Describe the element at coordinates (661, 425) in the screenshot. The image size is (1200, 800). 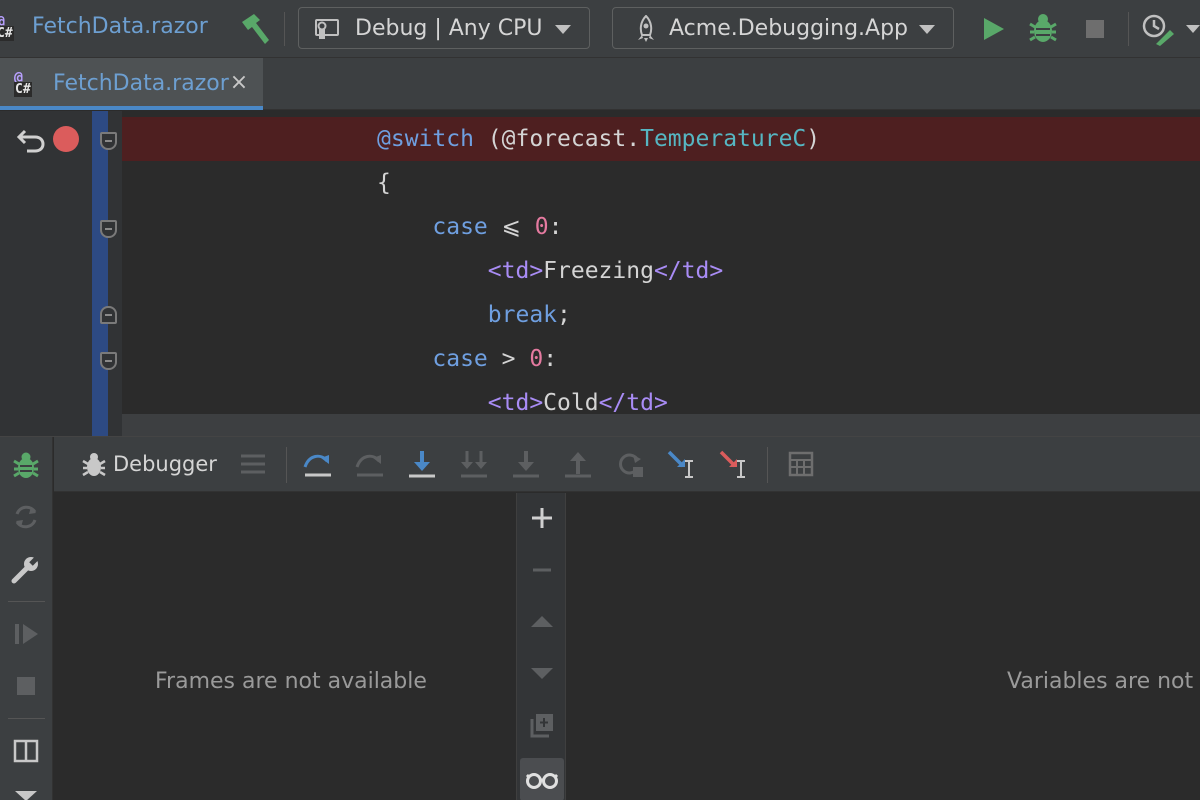
I see `horizontal-scrollbar` at that location.